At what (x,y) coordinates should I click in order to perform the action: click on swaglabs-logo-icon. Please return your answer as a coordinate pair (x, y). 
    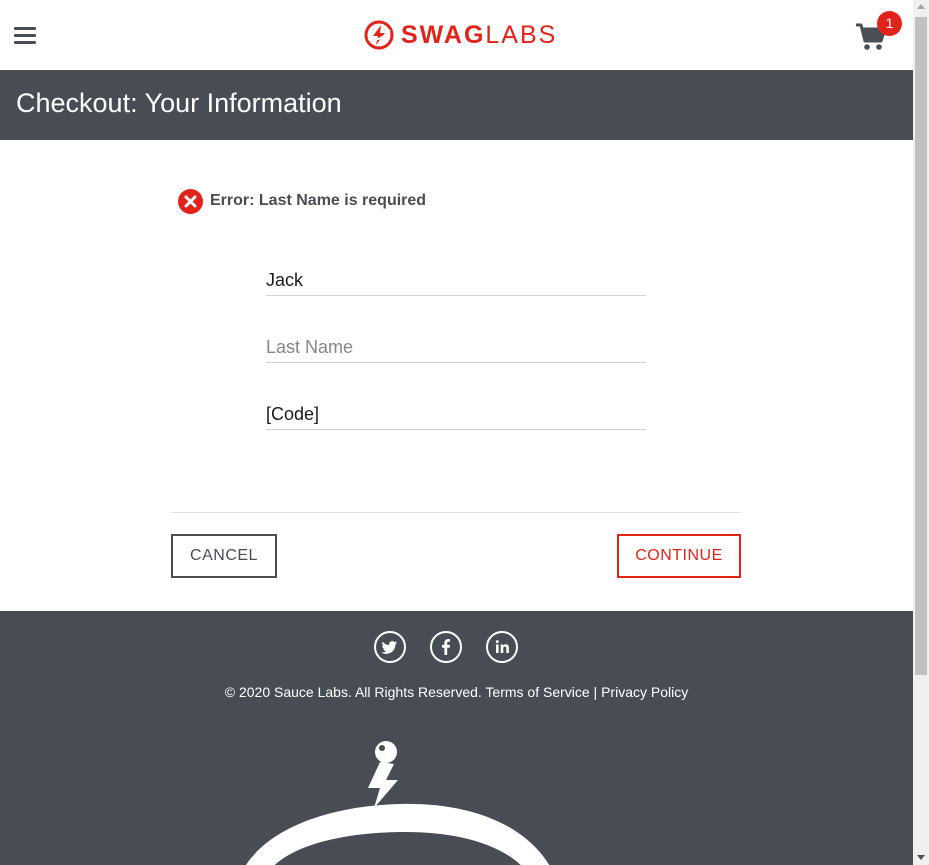
    Looking at the image, I should click on (379, 35).